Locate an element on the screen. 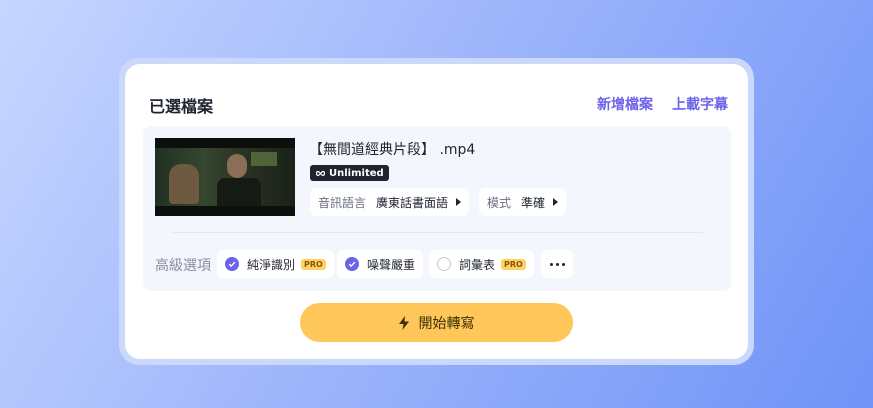 This screenshot has width=873, height=408. language-value: 廣東話書面語 is located at coordinates (412, 202).